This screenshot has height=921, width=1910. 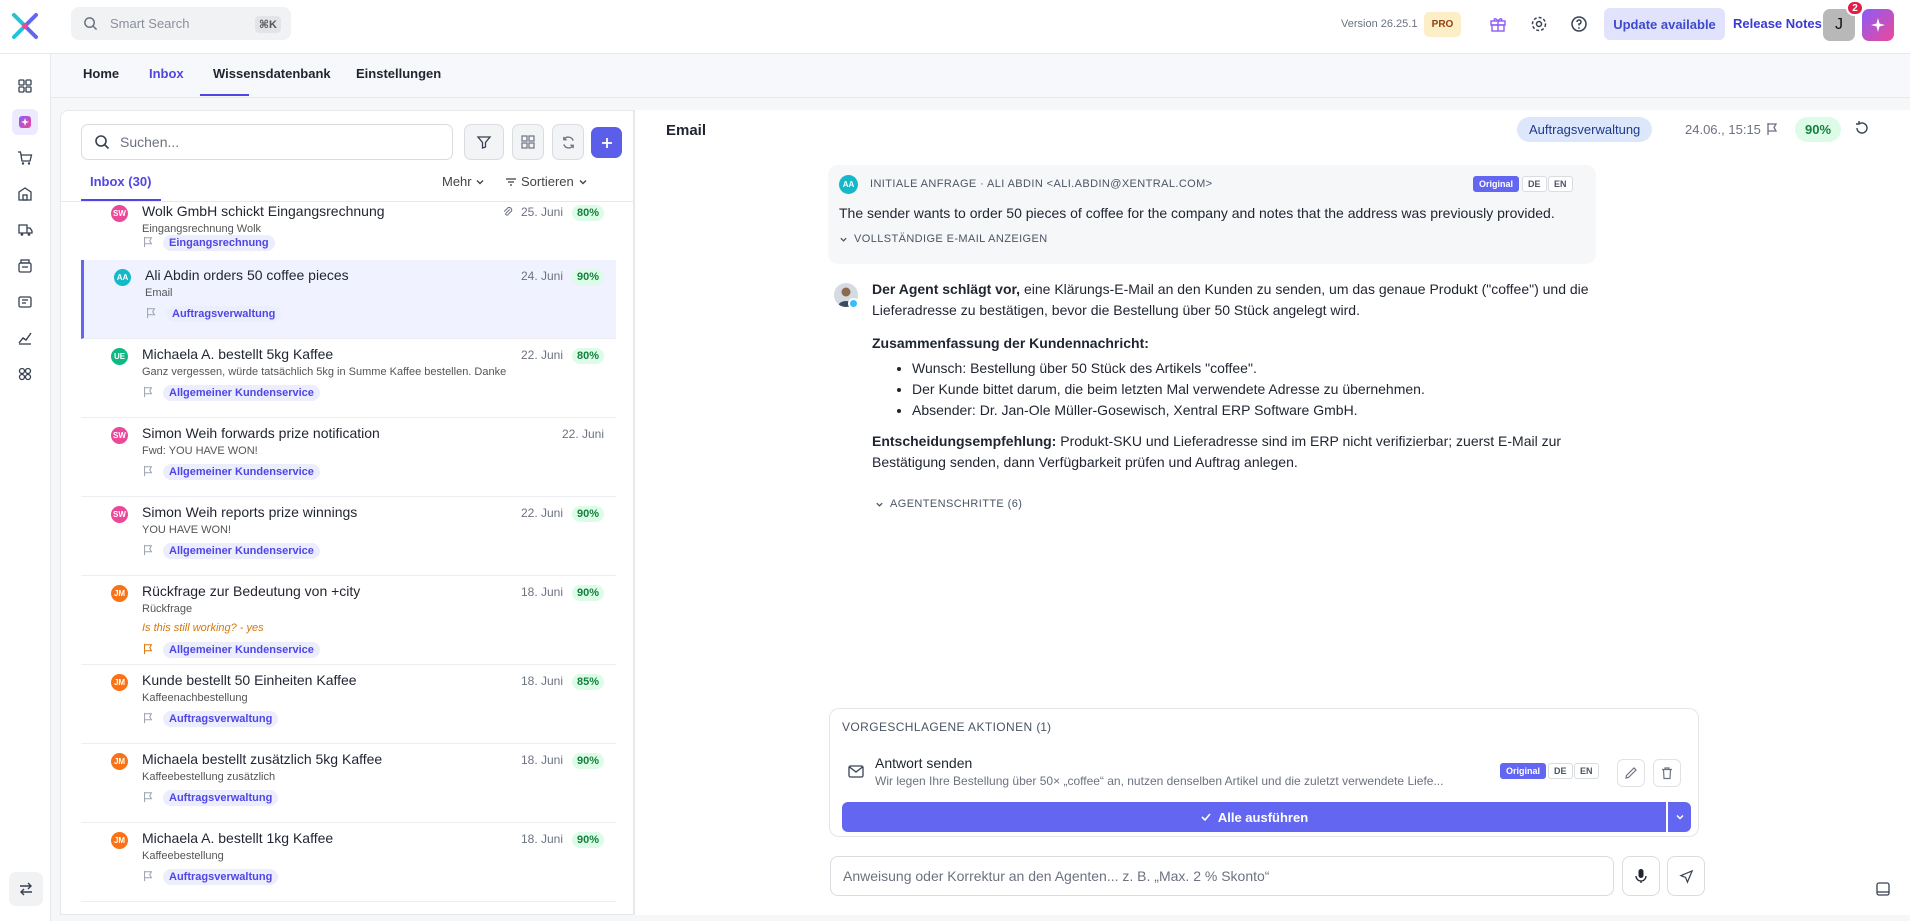 I want to click on panel-icon, so click(x=1883, y=889).